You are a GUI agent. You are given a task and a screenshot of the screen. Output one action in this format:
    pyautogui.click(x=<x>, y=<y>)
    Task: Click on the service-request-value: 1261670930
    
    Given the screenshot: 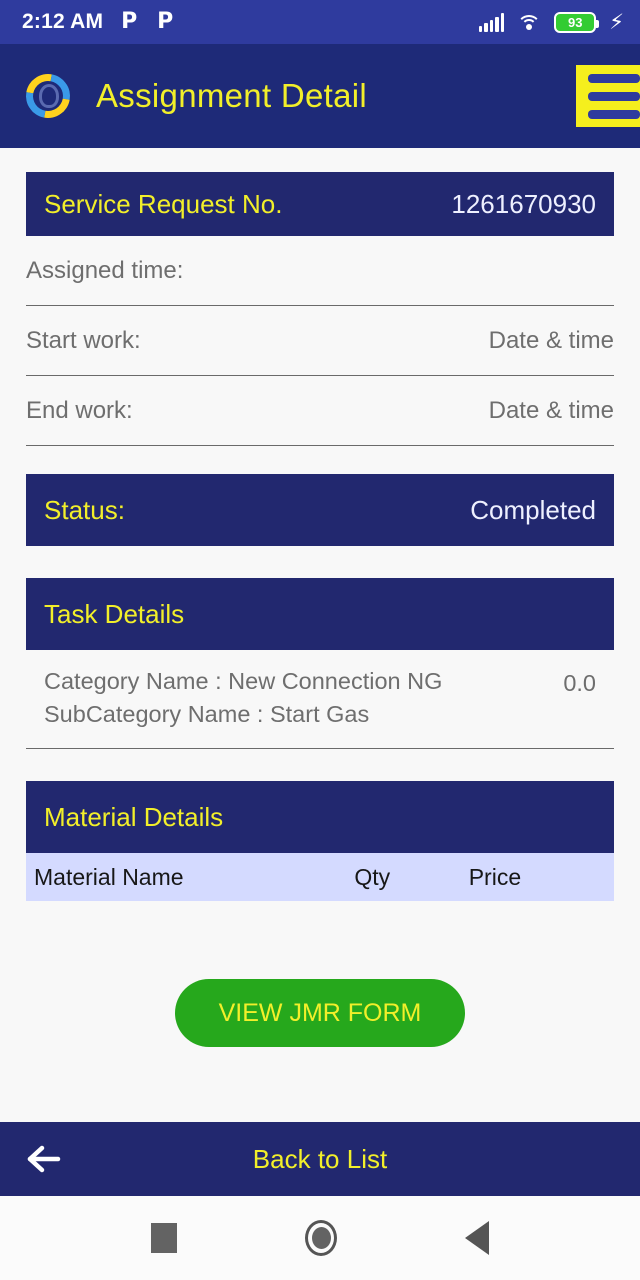 What is the action you would take?
    pyautogui.click(x=523, y=203)
    